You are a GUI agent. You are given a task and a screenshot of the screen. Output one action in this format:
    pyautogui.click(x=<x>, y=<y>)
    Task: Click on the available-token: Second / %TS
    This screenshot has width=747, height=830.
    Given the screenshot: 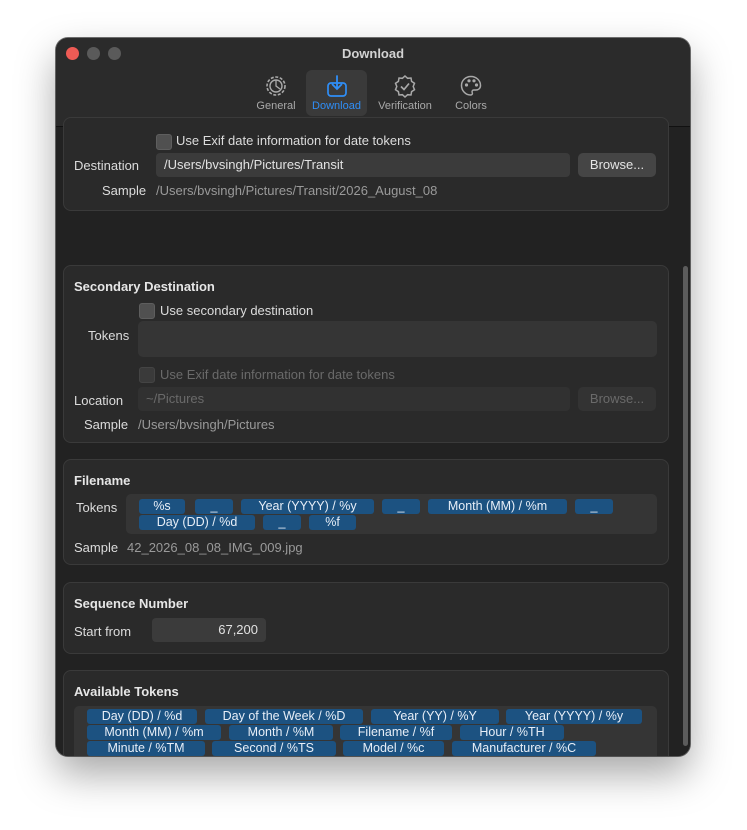 What is the action you would take?
    pyautogui.click(x=274, y=748)
    